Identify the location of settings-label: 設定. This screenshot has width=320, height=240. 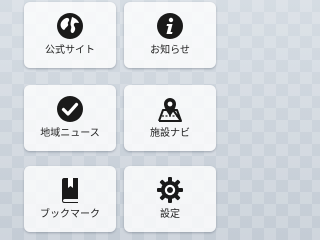
(170, 214).